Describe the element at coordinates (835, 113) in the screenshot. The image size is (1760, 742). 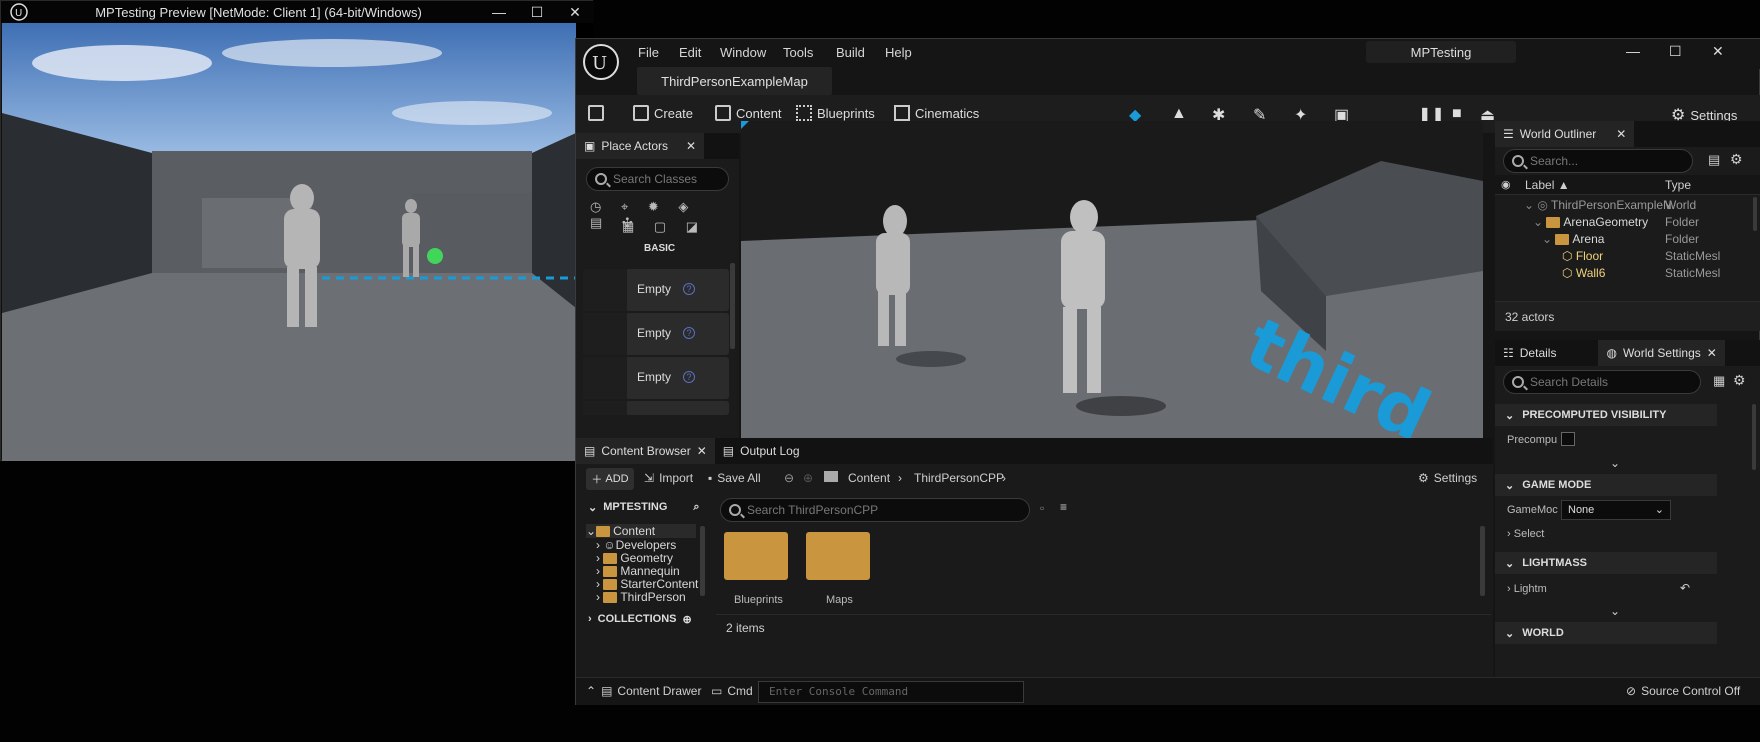
I see `blueprints-button: Blueprints` at that location.